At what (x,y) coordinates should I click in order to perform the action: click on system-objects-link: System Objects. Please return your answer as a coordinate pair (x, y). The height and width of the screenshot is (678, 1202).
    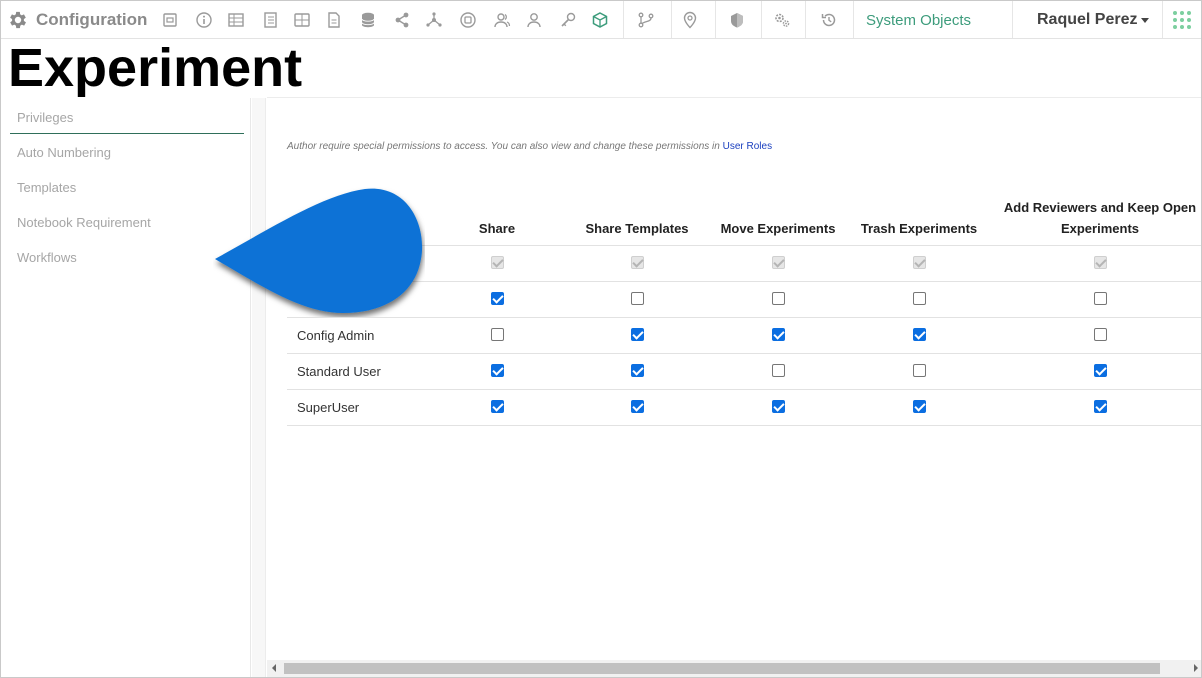
    Looking at the image, I should click on (918, 20).